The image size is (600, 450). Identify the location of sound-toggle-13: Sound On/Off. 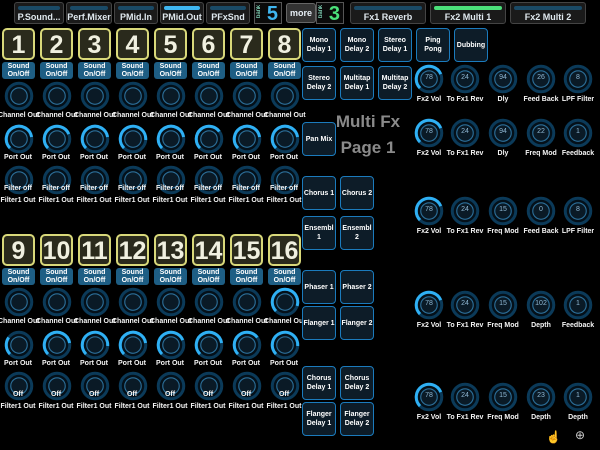
(170, 276).